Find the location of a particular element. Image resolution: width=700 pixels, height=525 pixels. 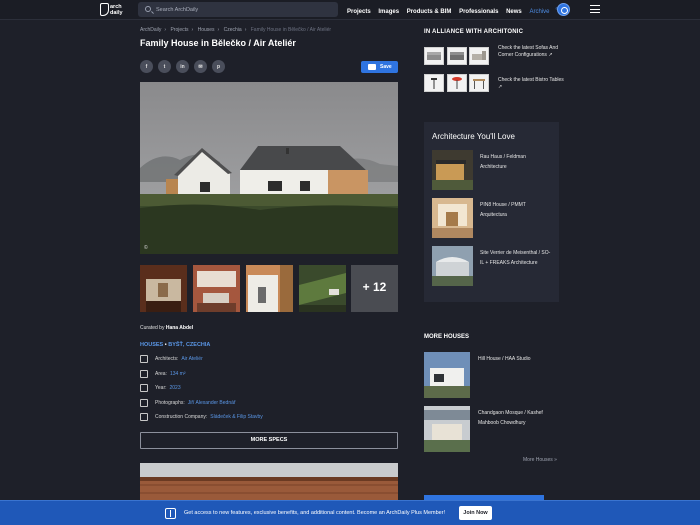

breadcrumb-houses: Houses is located at coordinates (206, 30).